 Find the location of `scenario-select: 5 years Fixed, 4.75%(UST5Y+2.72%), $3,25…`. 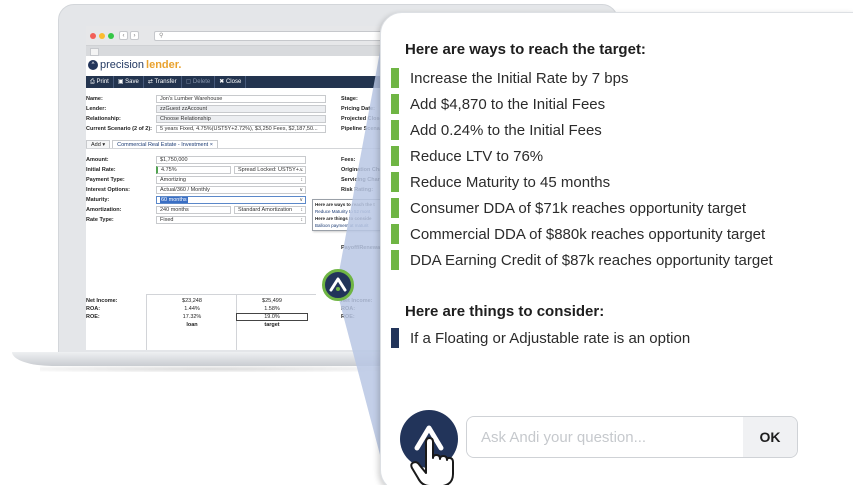

scenario-select: 5 years Fixed, 4.75%(UST5Y+2.72%), $3,25… is located at coordinates (241, 129).